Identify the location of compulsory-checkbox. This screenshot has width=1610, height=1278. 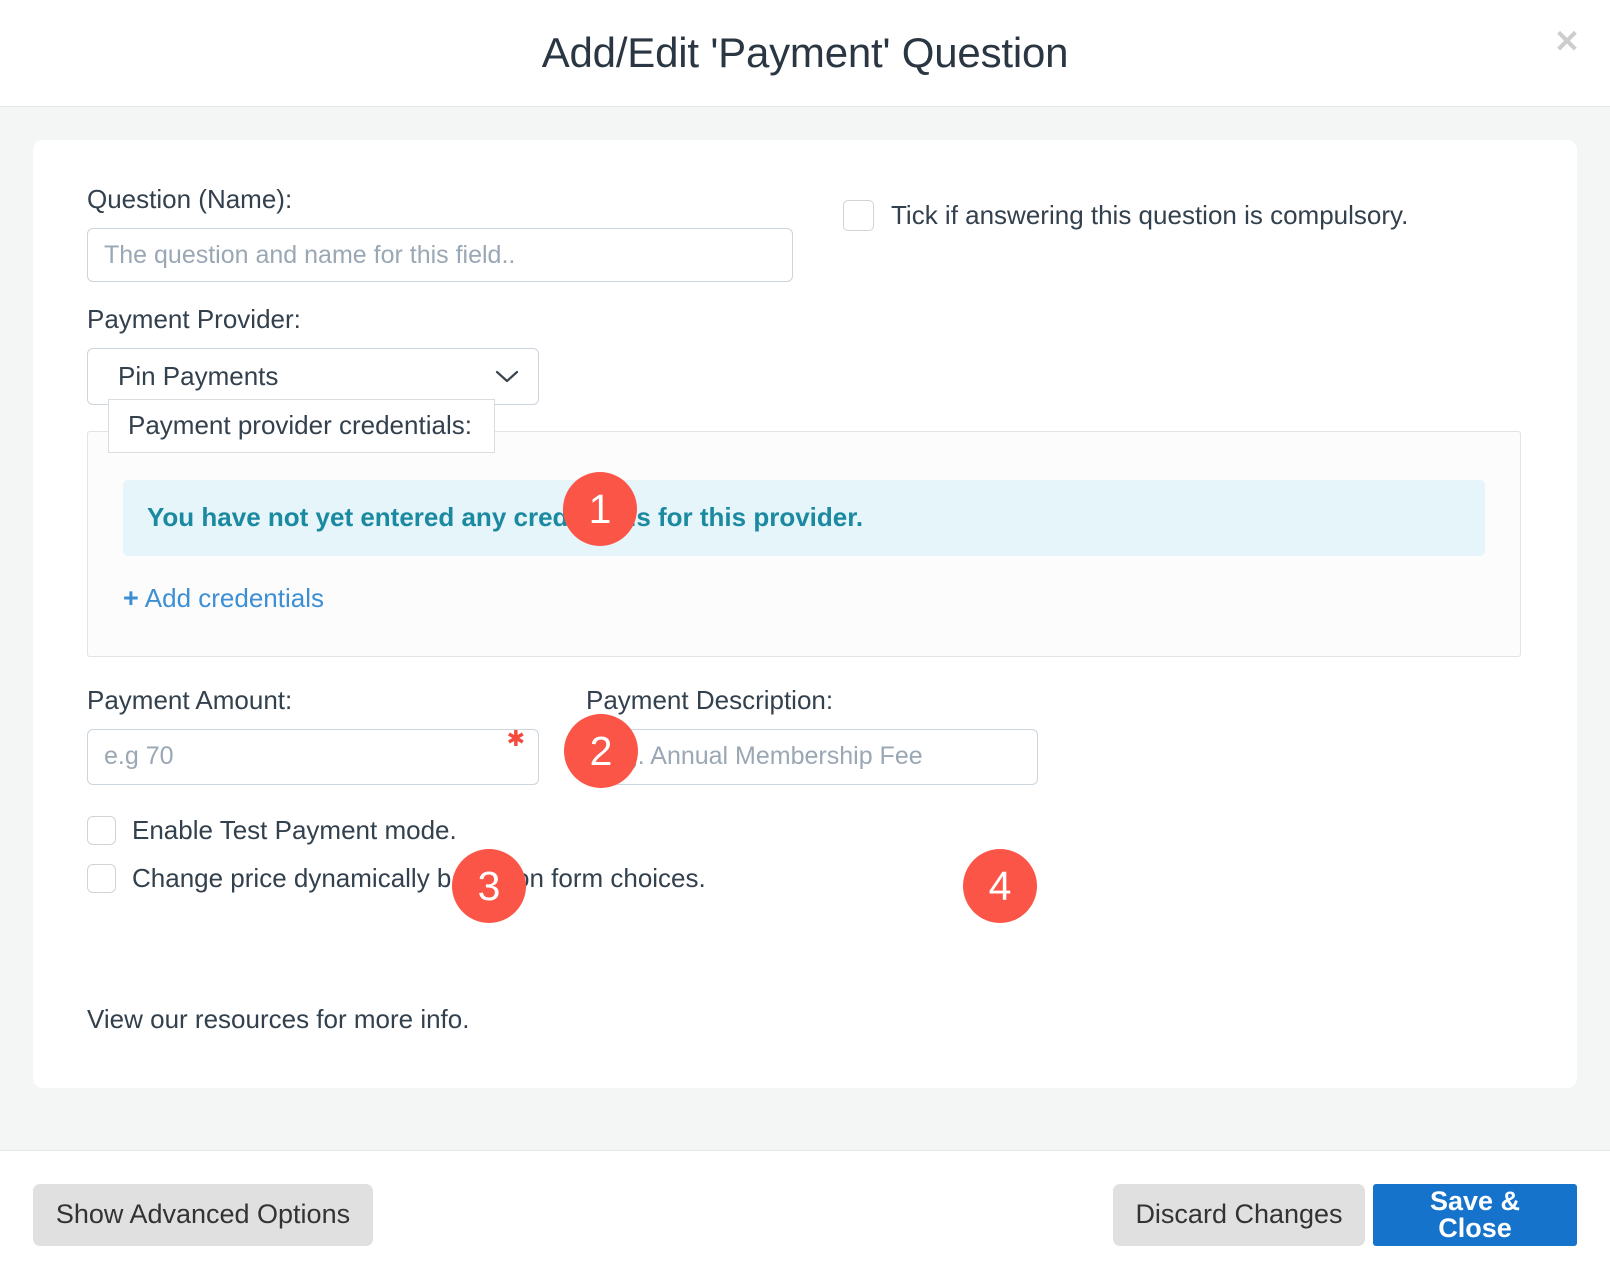
(858, 215).